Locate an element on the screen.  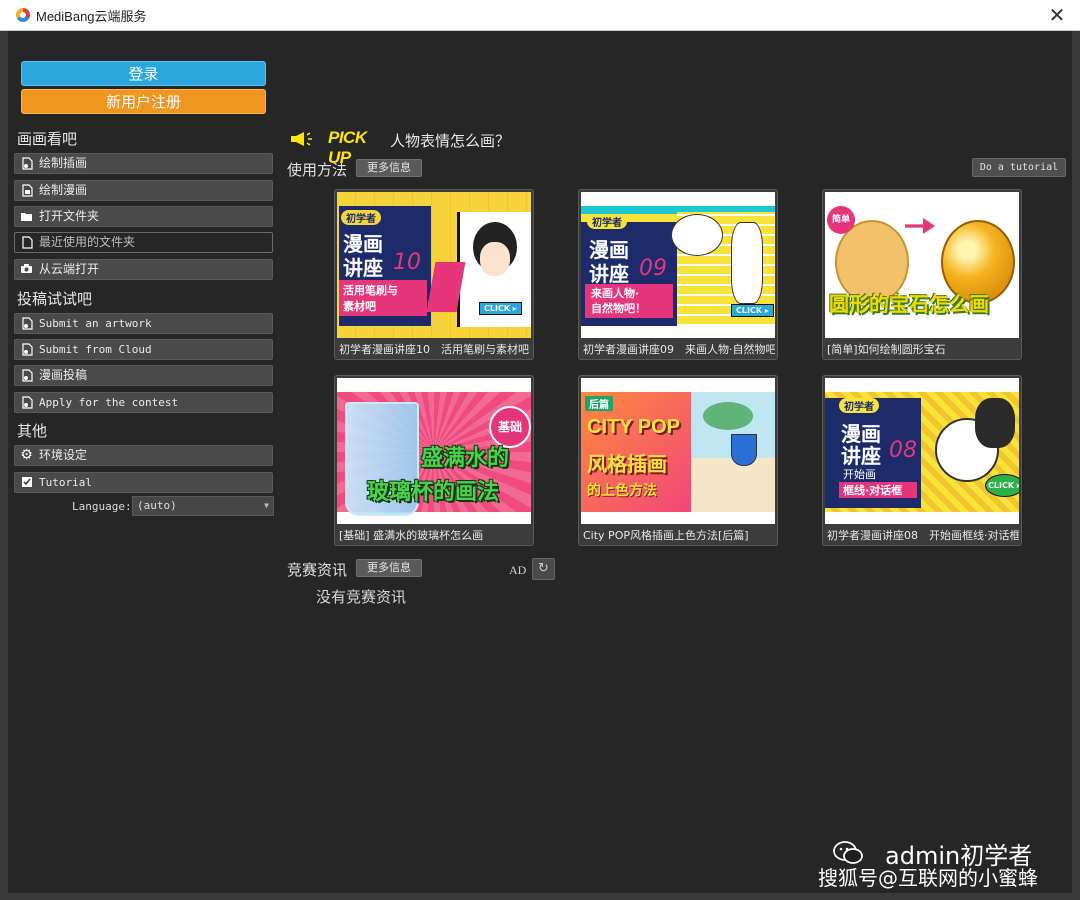
frame-bottom is located at coordinates (540, 896).